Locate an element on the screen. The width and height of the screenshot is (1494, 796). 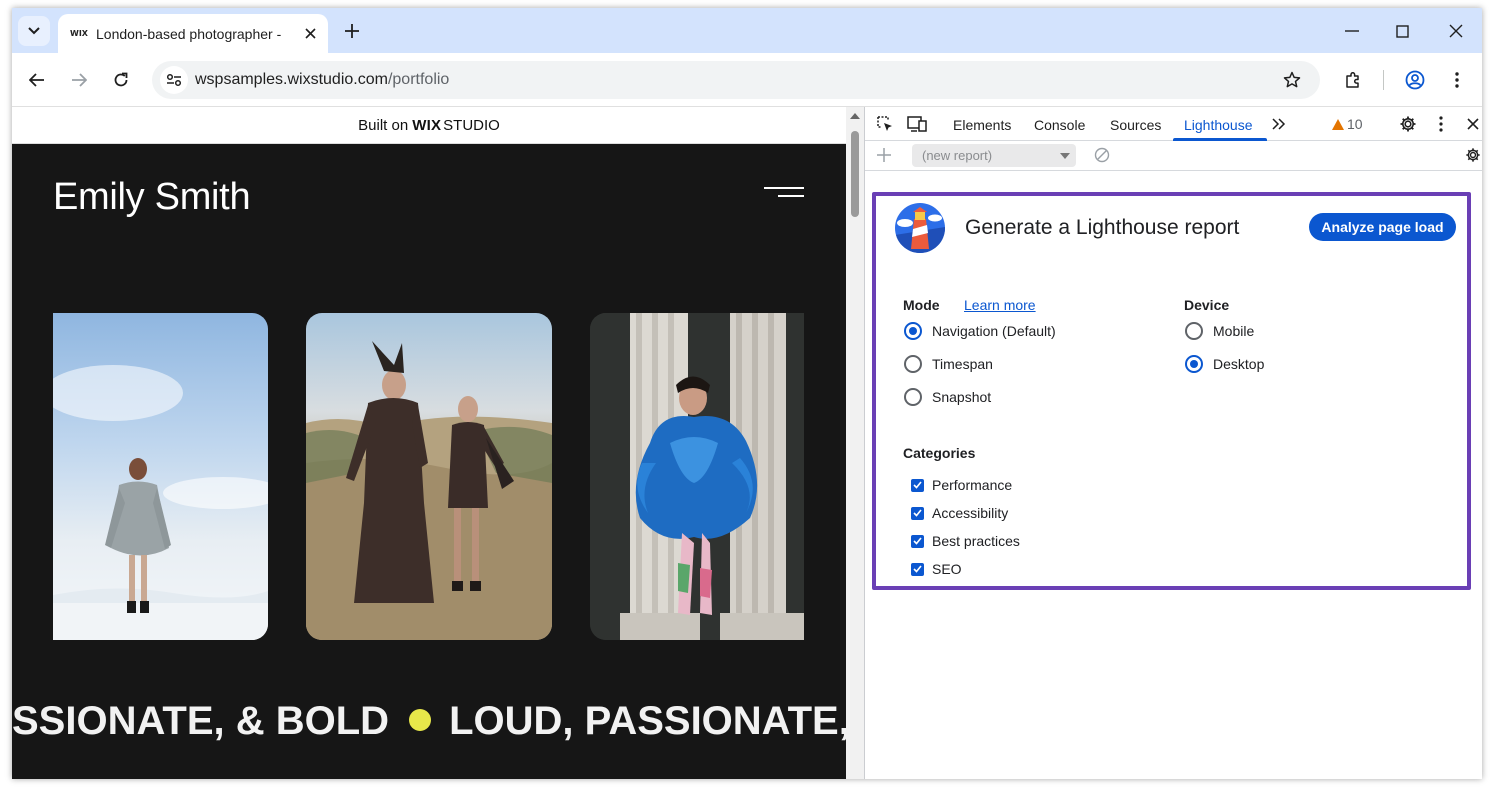
category-label: Performance is located at coordinates (972, 485).